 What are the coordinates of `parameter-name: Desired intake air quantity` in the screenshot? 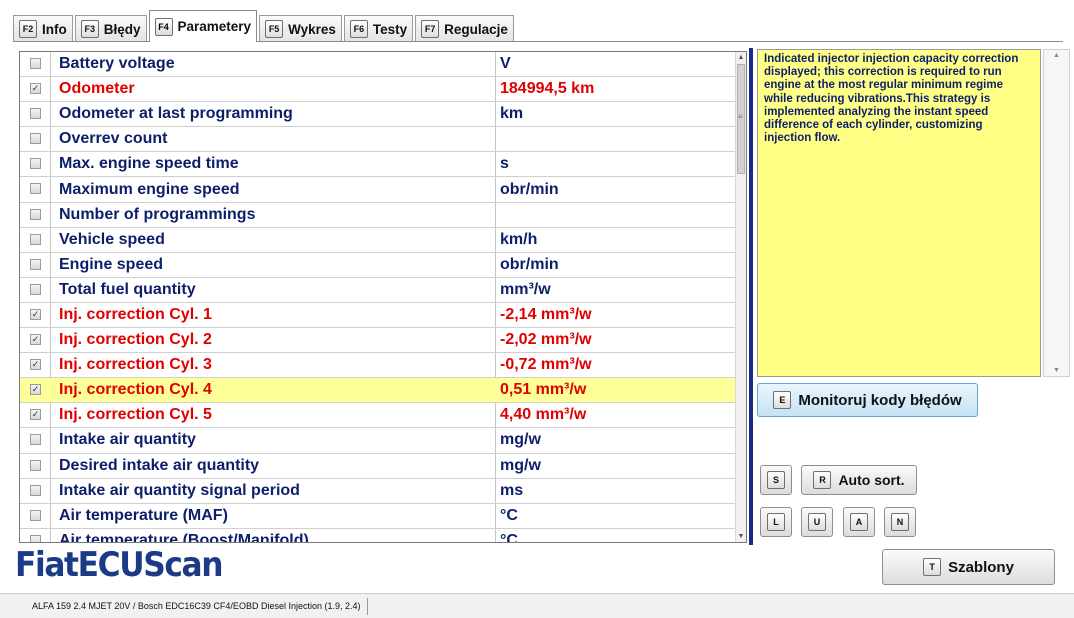 It's located at (159, 465).